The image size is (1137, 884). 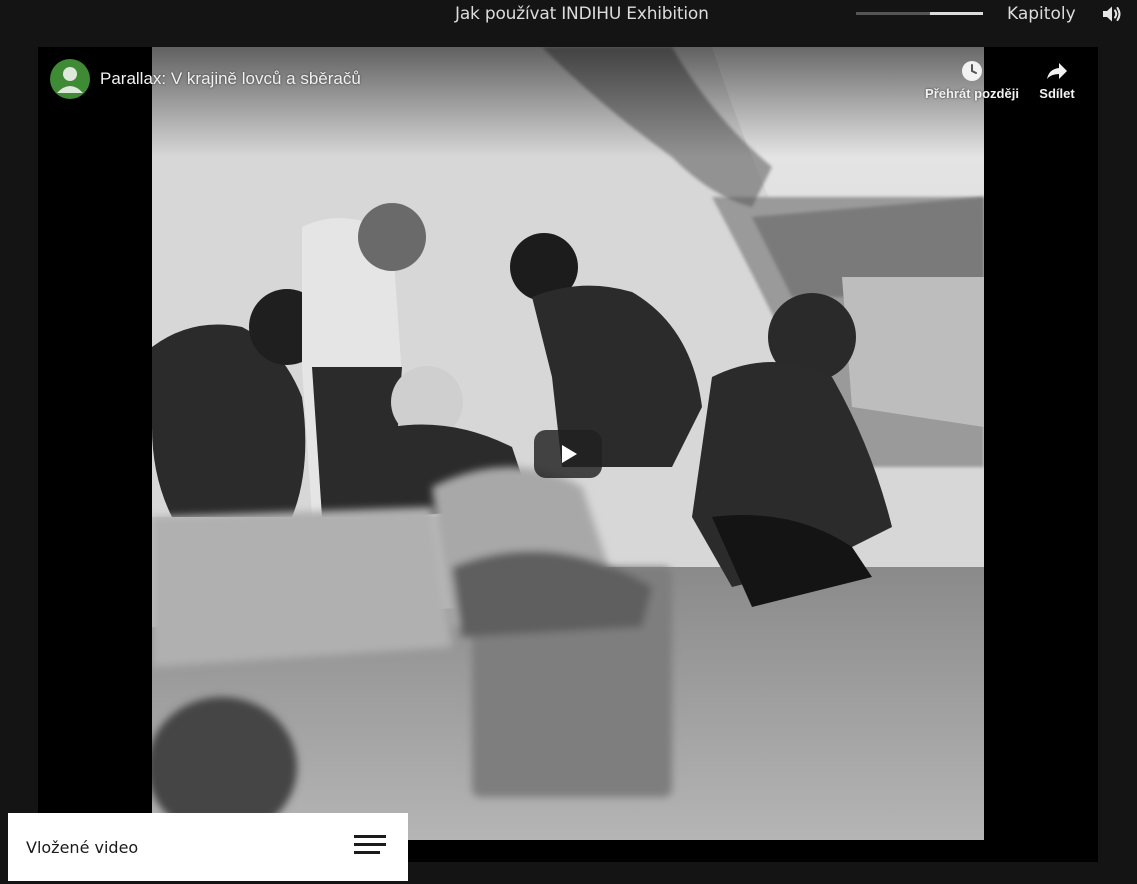 I want to click on sound-button, so click(x=1112, y=14).